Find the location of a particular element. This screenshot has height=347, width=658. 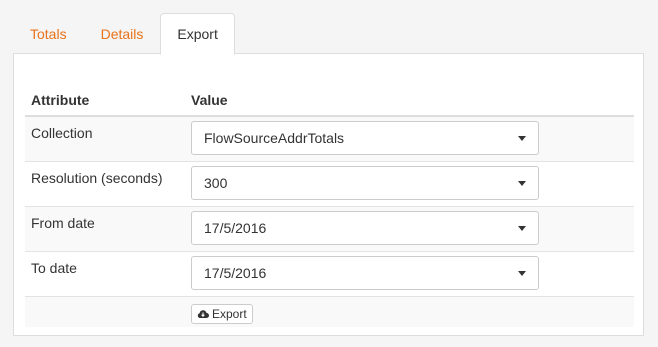

selected-value: 300 is located at coordinates (216, 182).